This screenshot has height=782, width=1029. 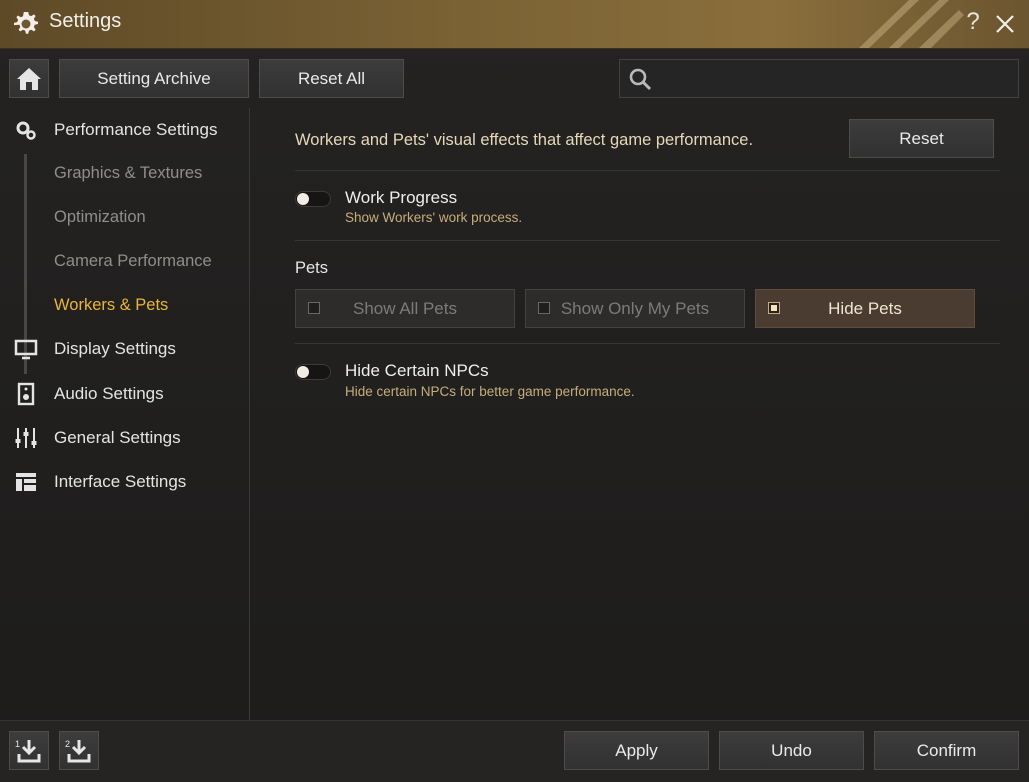 I want to click on home-button, so click(x=29, y=78).